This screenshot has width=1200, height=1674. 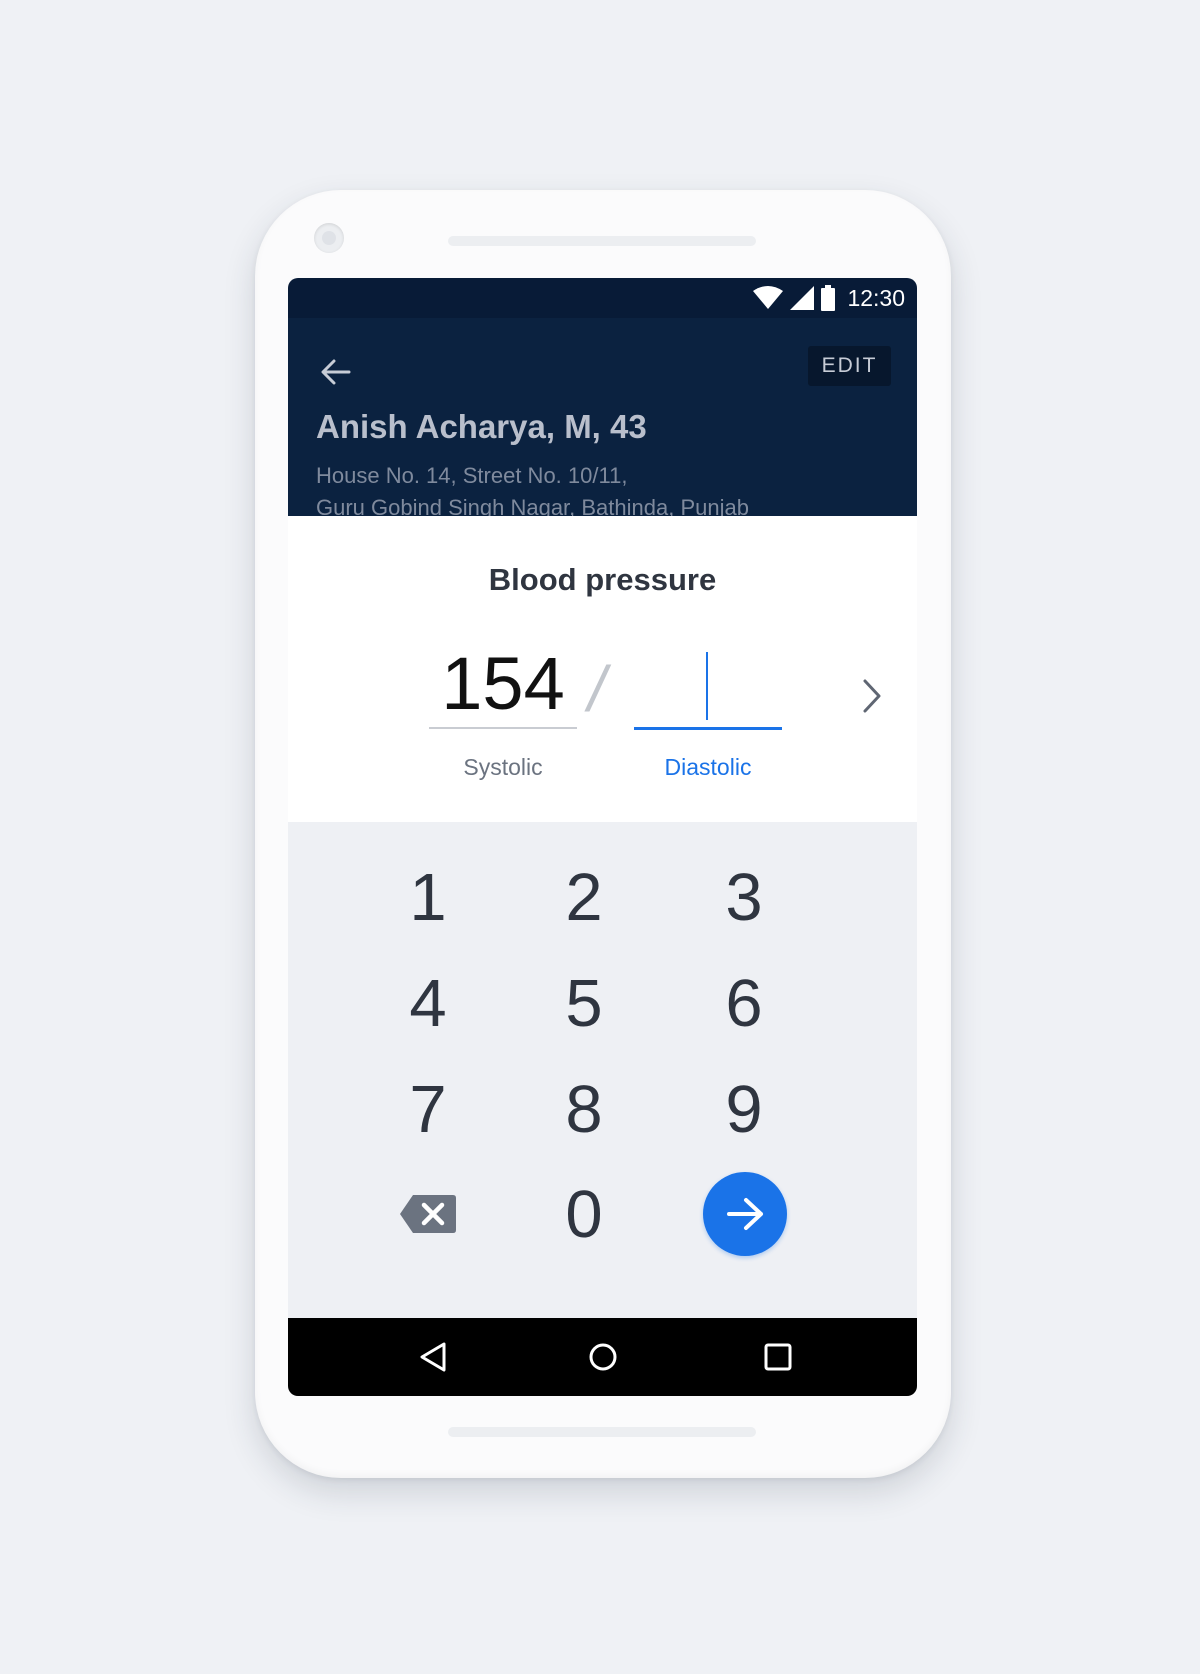 What do you see at coordinates (602, 298) in the screenshot?
I see `status-bar: 12:30` at bounding box center [602, 298].